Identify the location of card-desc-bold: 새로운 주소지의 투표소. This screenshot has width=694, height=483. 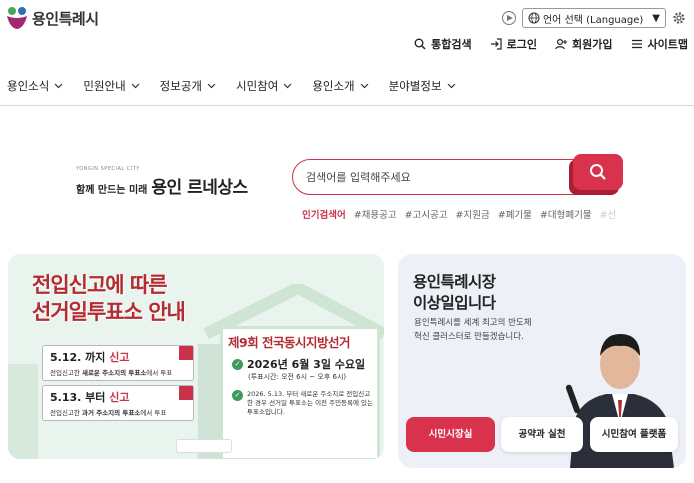
(114, 373).